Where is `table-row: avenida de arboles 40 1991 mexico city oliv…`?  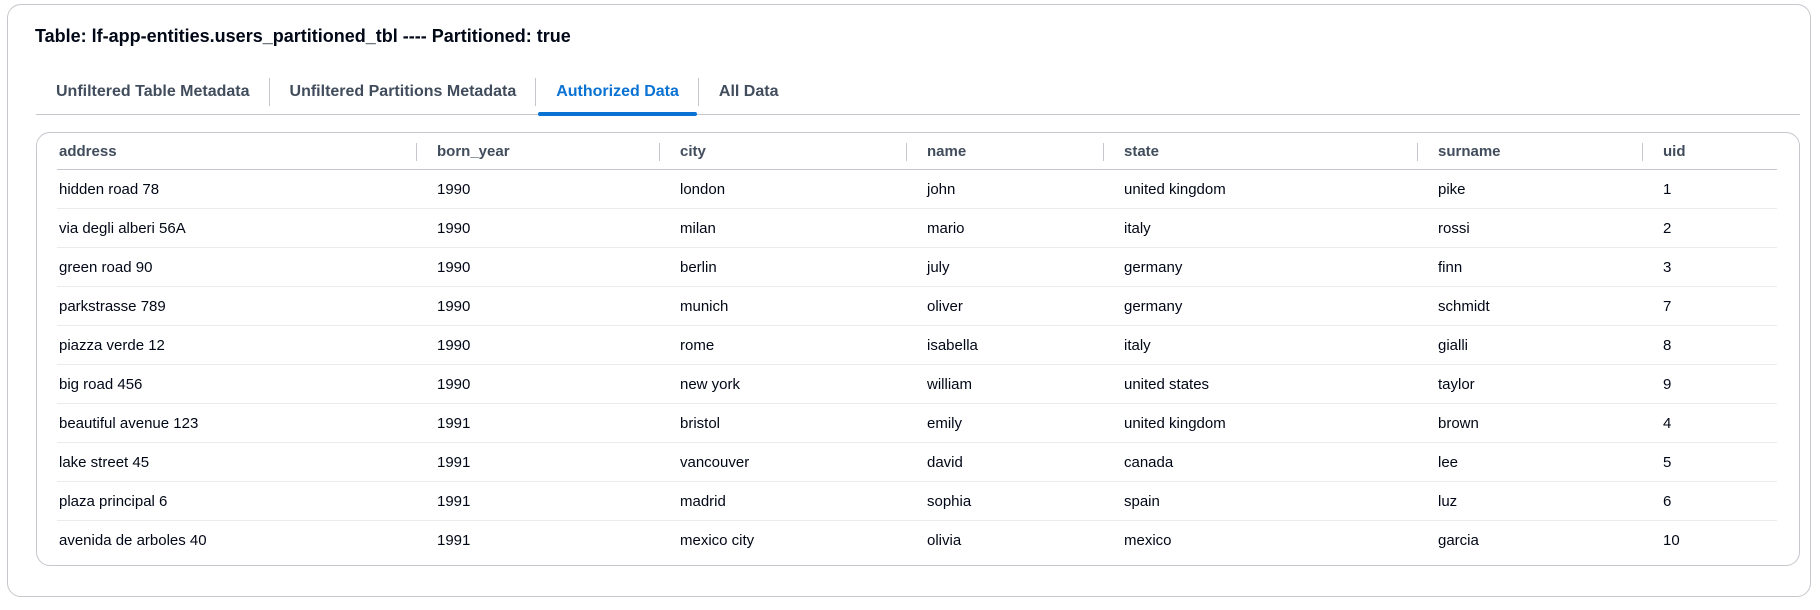
table-row: avenida de arboles 40 1991 mexico city oliv… is located at coordinates (917, 540).